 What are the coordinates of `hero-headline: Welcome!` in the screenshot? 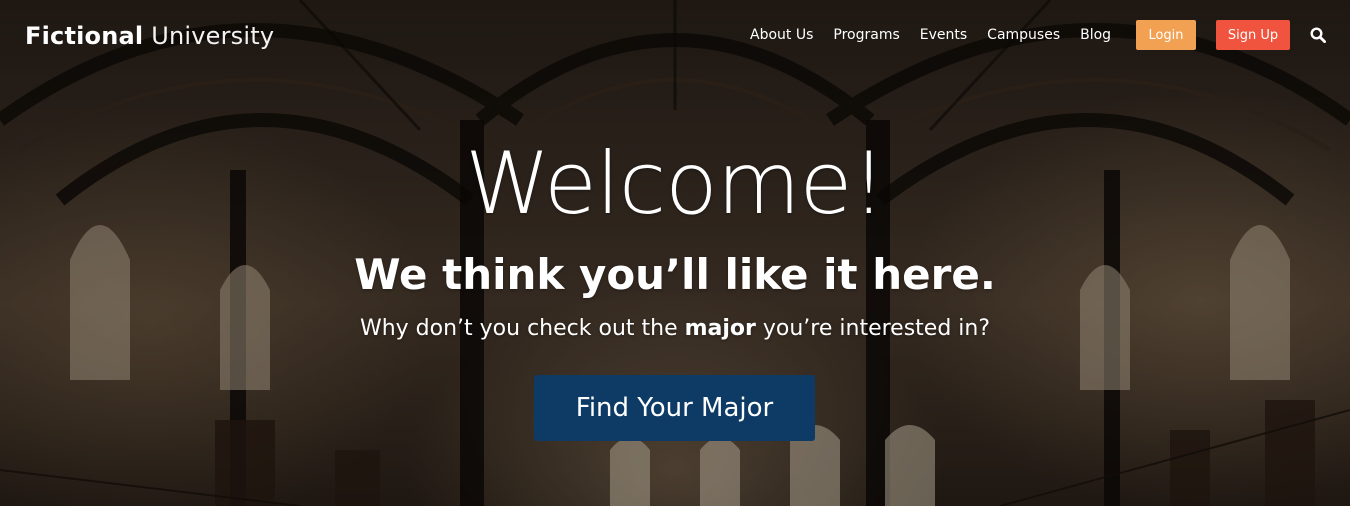 It's located at (675, 184).